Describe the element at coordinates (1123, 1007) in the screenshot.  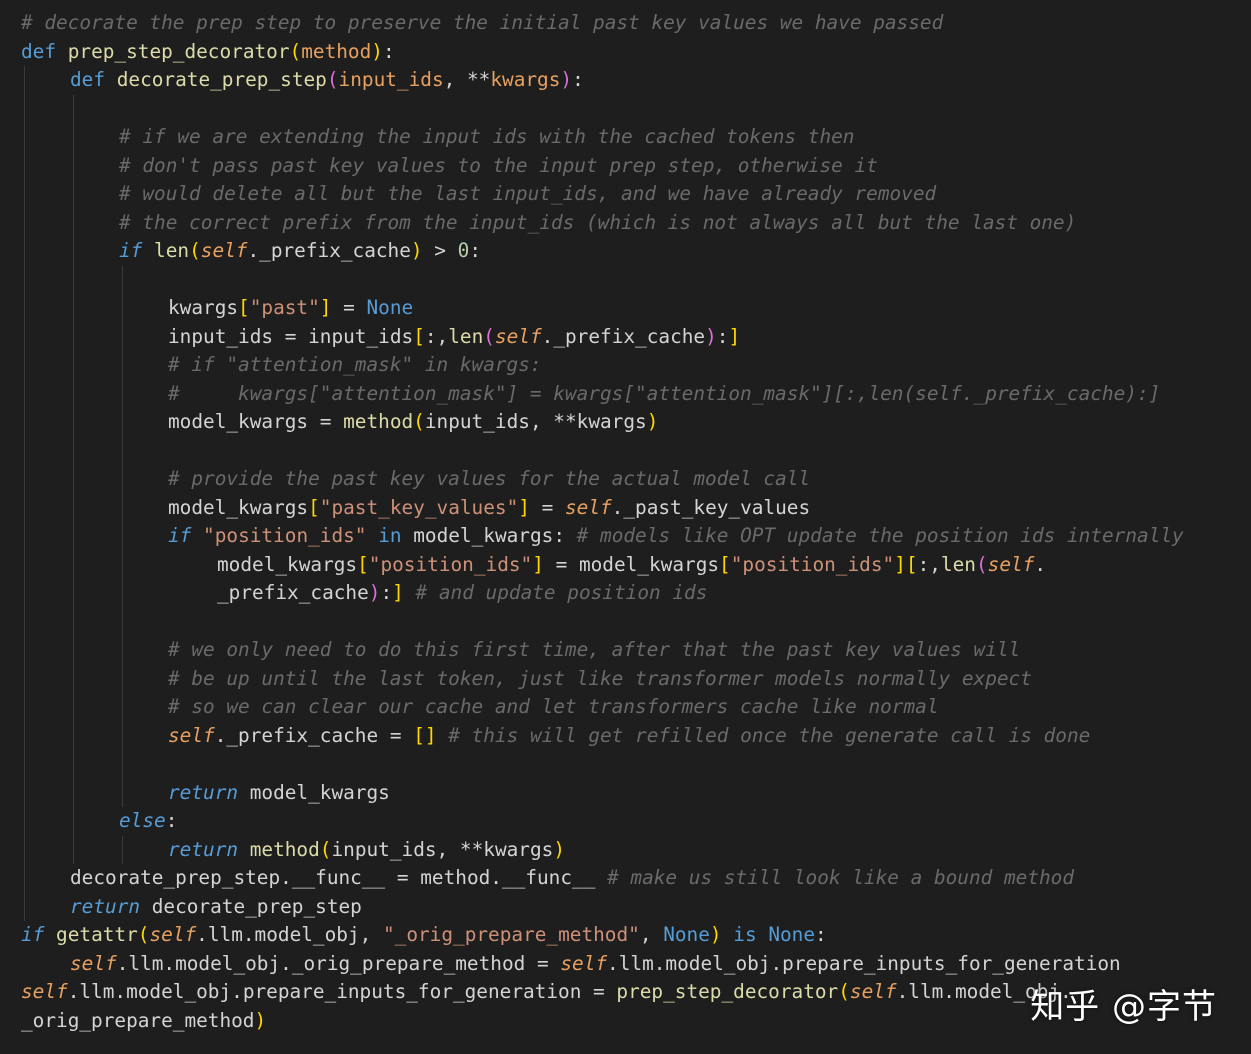
I see `zhihu-watermark: 知乎 @字节` at that location.